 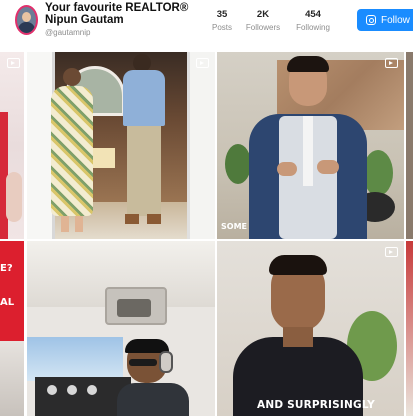 I want to click on stat-followers-label: Followers, so click(x=263, y=27).